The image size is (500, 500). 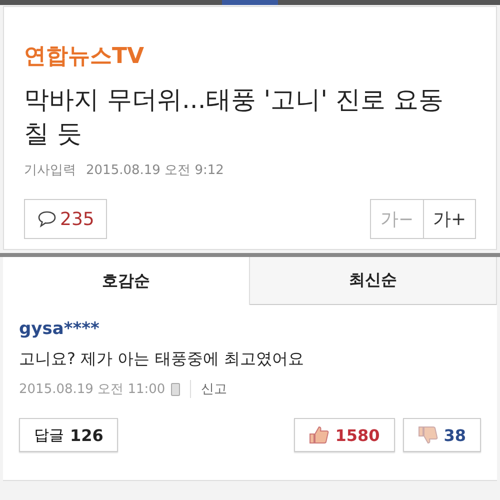 I want to click on comment-text: 고니요? 제가 아는 태풍중에 최고였어요, so click(x=162, y=359).